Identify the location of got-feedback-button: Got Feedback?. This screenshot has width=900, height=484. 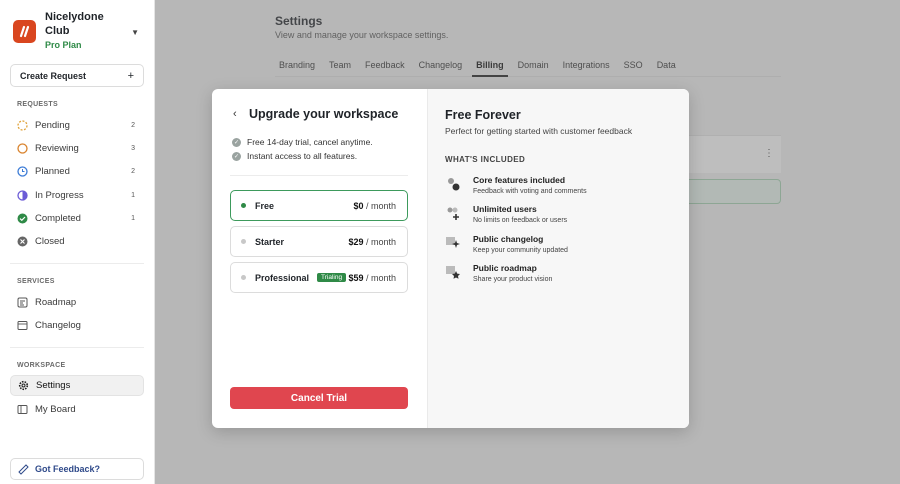
(77, 469).